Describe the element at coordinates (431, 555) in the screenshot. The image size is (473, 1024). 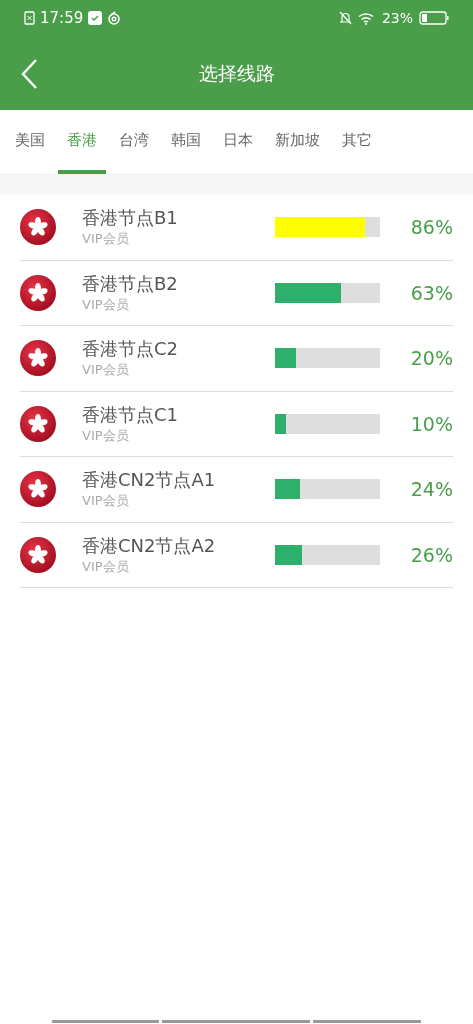
I see `load-percent: 26%` at that location.